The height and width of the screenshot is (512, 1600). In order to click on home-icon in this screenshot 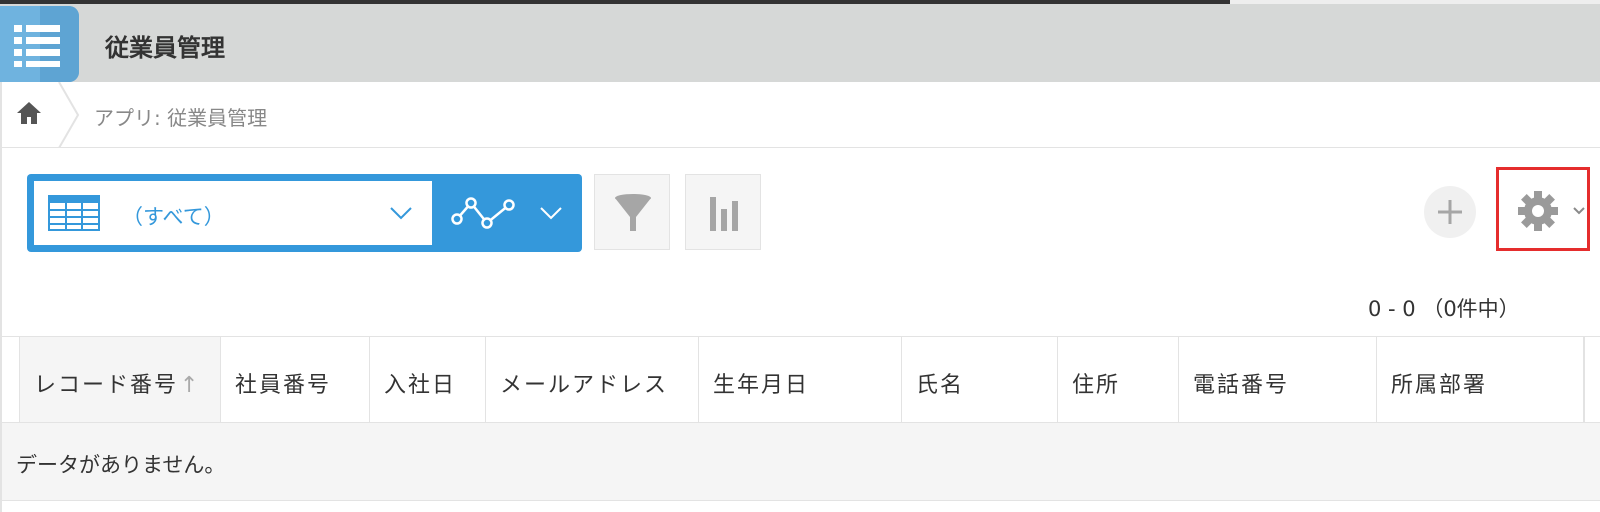, I will do `click(29, 113)`.